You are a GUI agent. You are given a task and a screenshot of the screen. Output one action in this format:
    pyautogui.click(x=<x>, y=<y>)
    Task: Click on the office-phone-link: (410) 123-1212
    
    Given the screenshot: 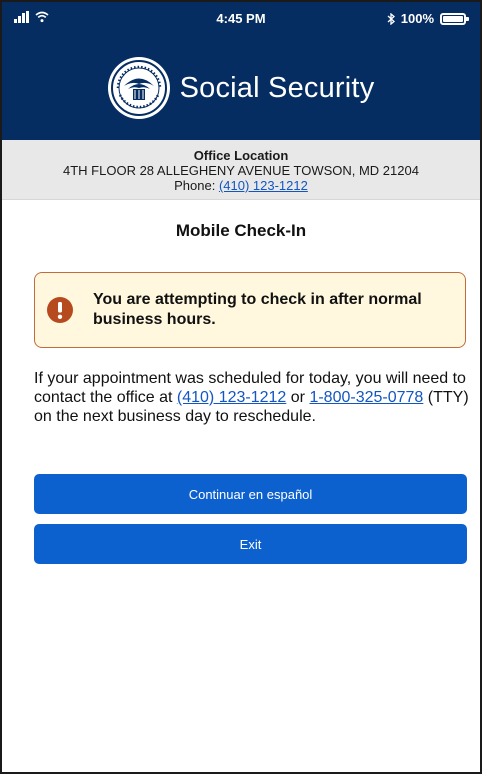 What is the action you would take?
    pyautogui.click(x=263, y=185)
    